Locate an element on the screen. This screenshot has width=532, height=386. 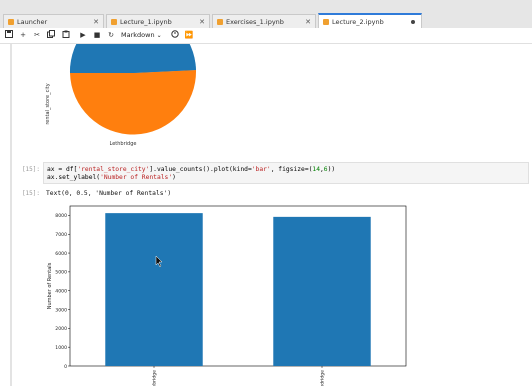
stop-icon: ■ is located at coordinates (97, 35).